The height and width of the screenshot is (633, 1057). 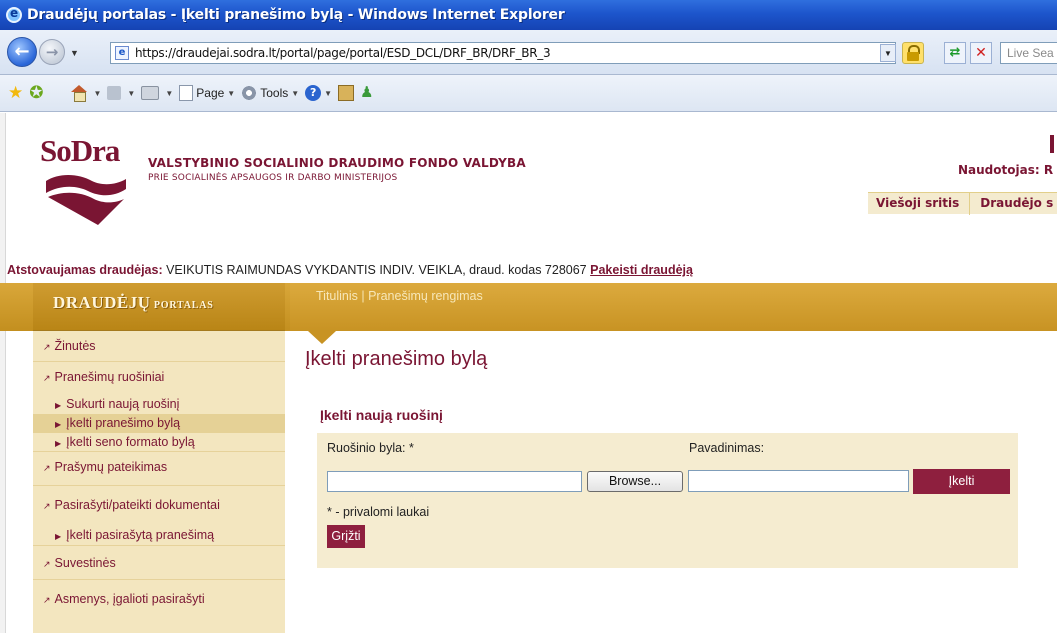 I want to click on sidebar-item-drafts: ↗ Pranešimų ruošiniai, so click(x=159, y=378).